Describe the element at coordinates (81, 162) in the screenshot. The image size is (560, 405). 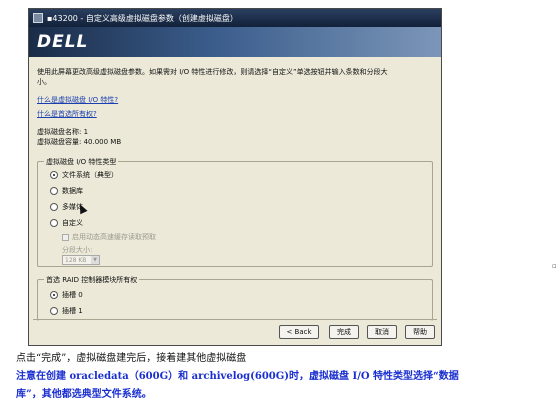
I see `io-type-group-title: 虚拟磁盘 I/O 特性类型` at that location.